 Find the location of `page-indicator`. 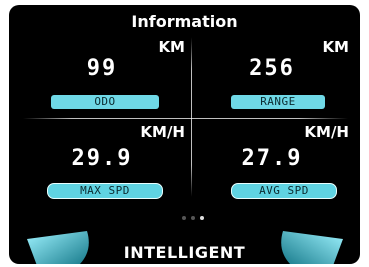

page-indicator is located at coordinates (197, 219).